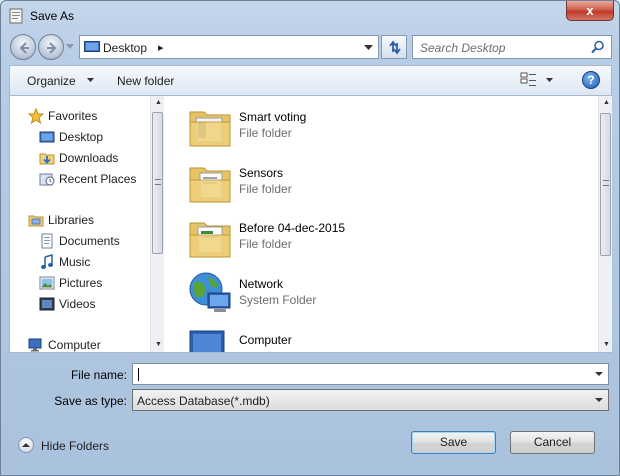 The image size is (620, 476). What do you see at coordinates (47, 137) in the screenshot?
I see `desktop-icon` at bounding box center [47, 137].